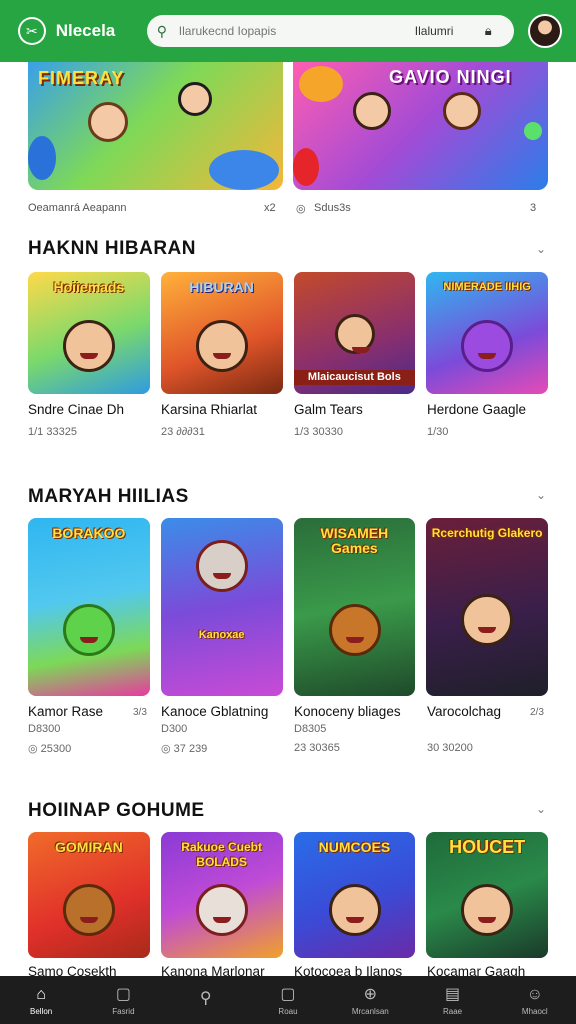  Describe the element at coordinates (270, 208) in the screenshot. I see `featured-count: x2` at that location.